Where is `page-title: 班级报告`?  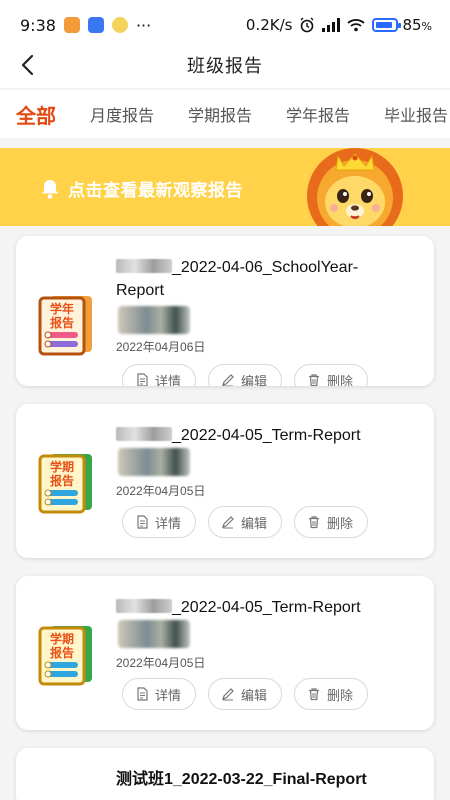
page-title: 班级报告 is located at coordinates (225, 66).